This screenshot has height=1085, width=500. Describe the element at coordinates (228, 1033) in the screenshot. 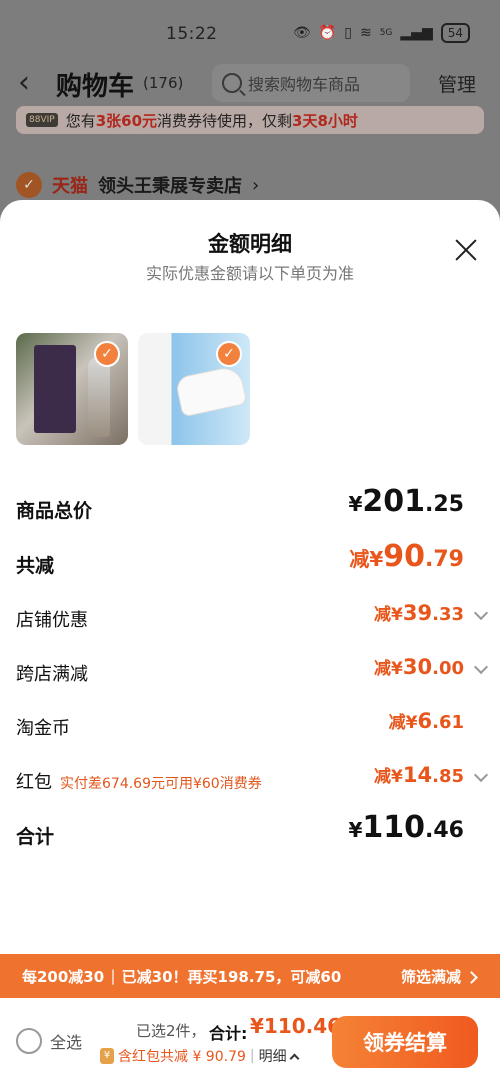

I see `total-label: 合计:` at that location.